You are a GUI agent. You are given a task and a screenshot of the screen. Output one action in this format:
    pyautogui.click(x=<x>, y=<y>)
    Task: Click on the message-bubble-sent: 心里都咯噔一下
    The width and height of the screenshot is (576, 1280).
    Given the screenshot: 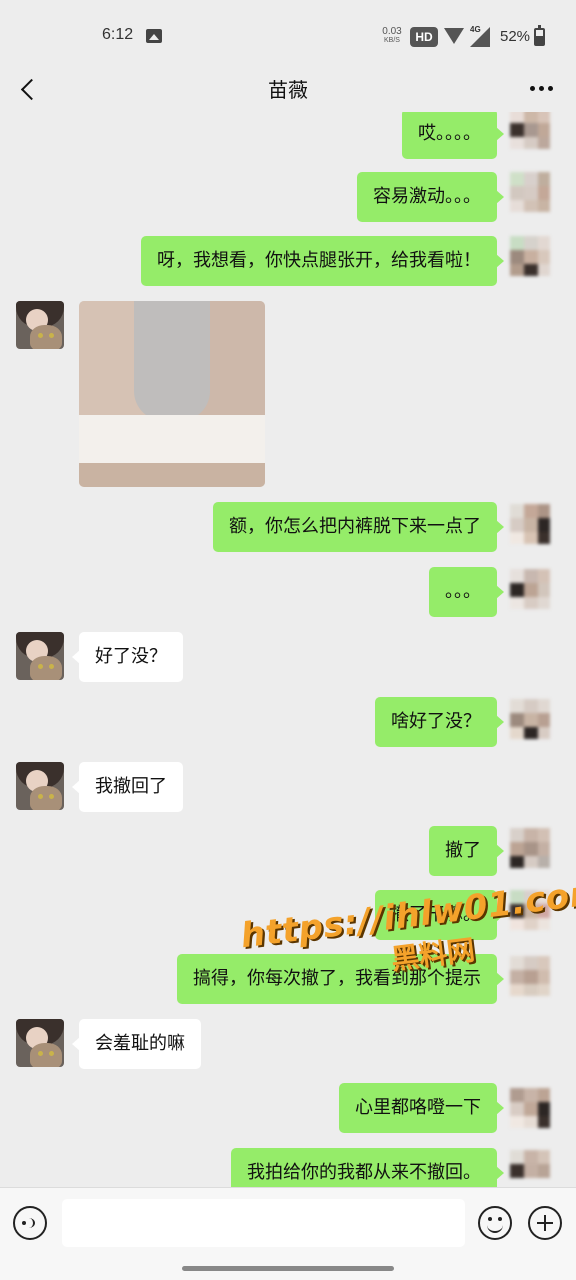 What is the action you would take?
    pyautogui.click(x=421, y=1108)
    